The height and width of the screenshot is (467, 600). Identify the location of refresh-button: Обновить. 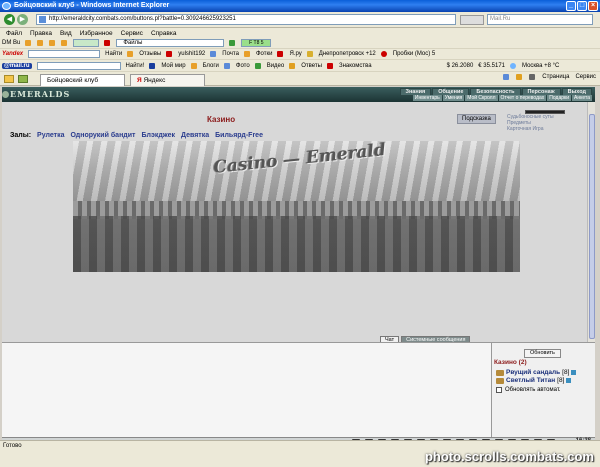
(542, 353).